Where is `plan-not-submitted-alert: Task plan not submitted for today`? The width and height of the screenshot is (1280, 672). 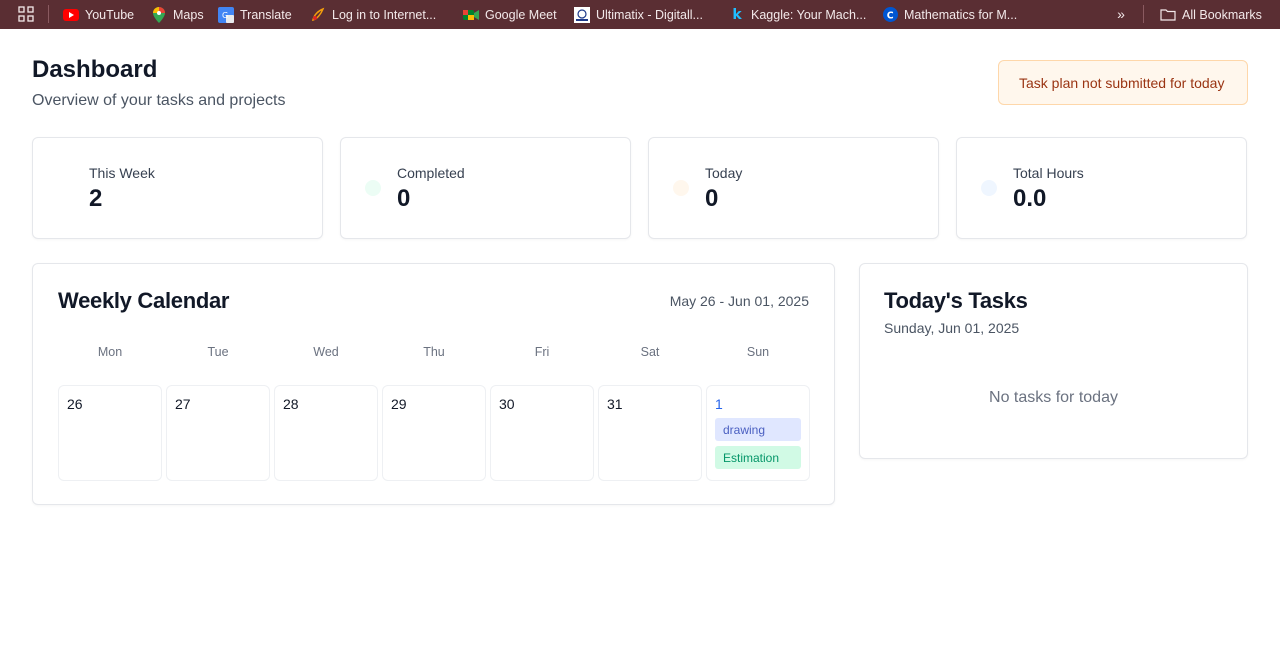
plan-not-submitted-alert: Task plan not submitted for today is located at coordinates (1123, 82).